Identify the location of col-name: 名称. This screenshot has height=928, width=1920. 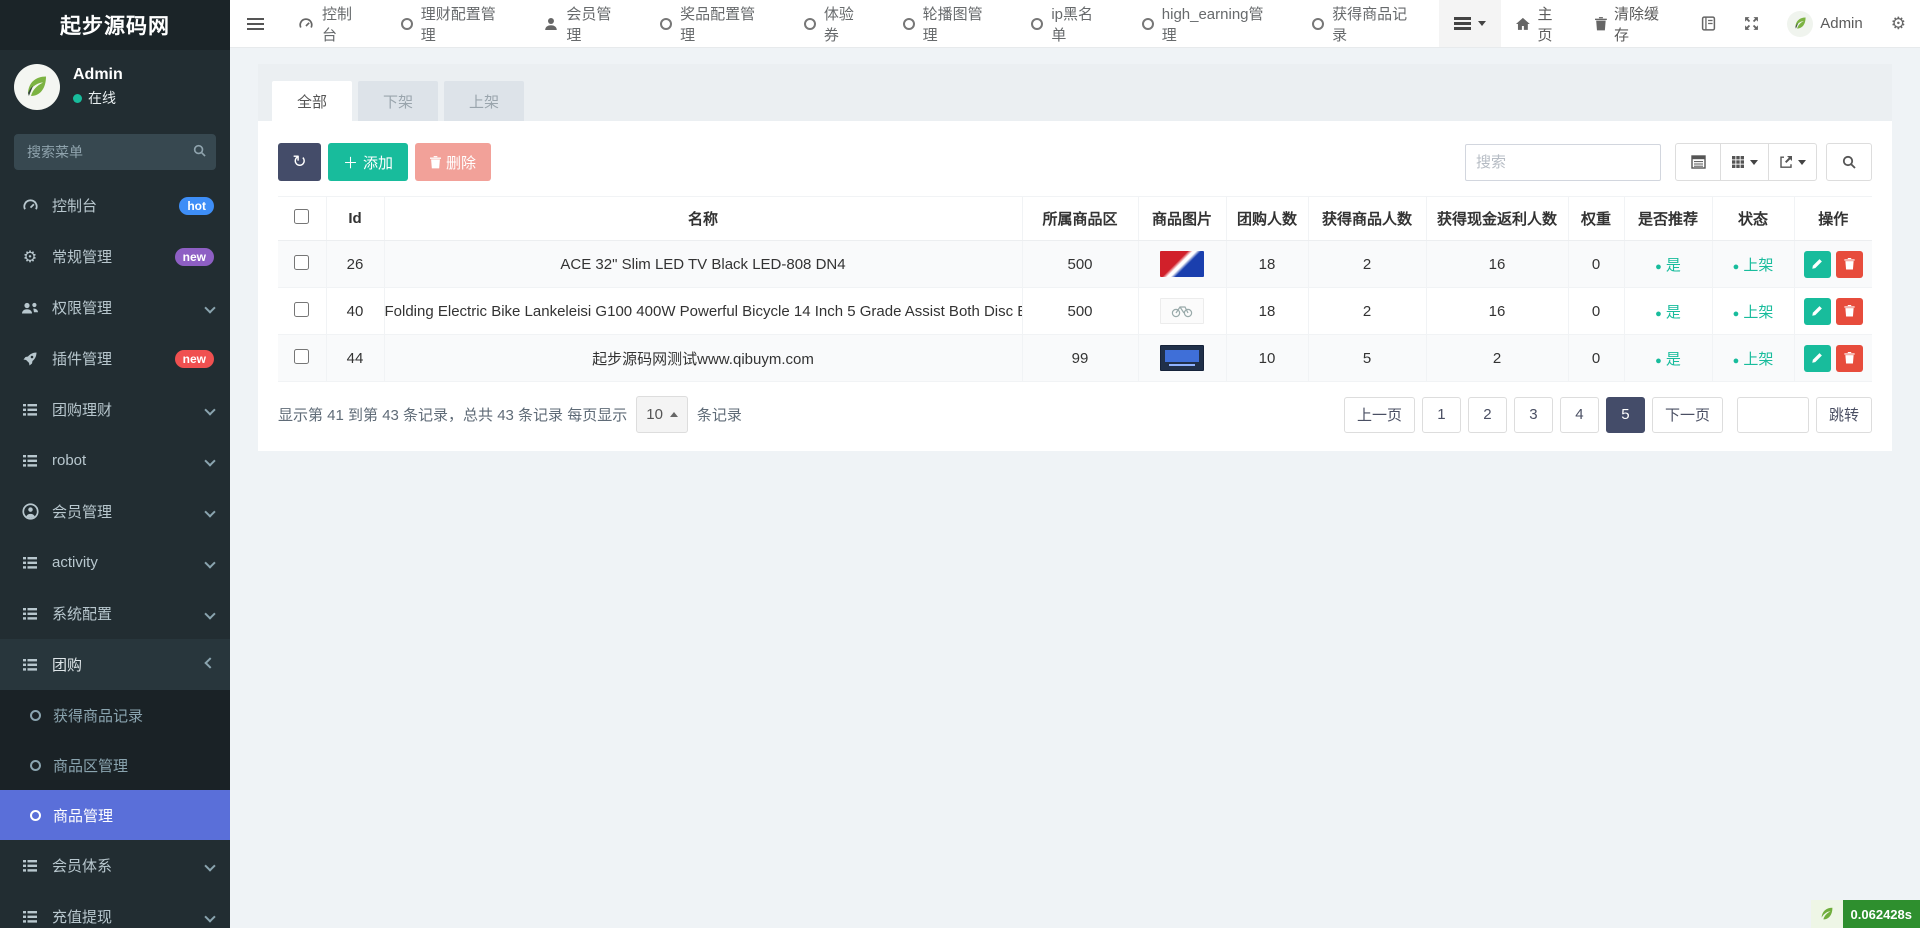
(703, 218).